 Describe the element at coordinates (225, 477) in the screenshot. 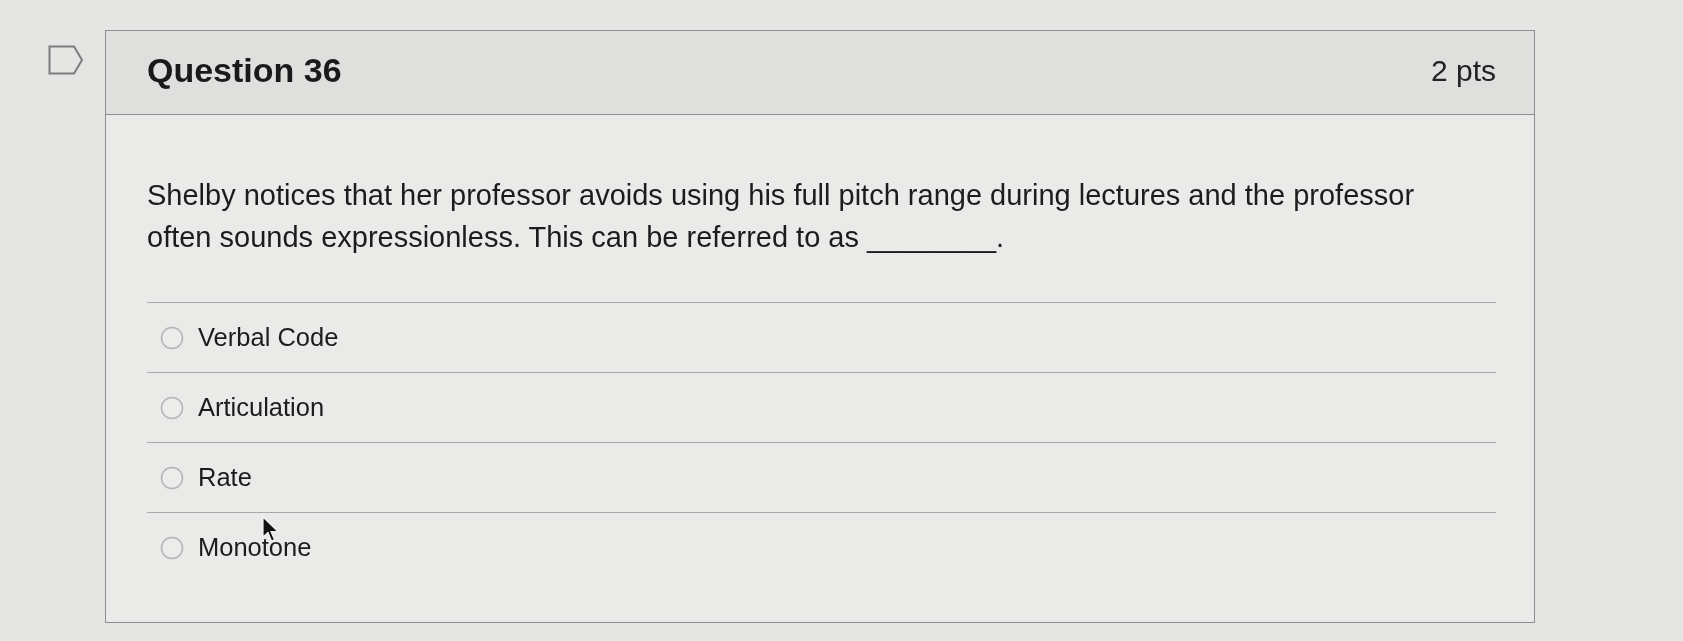

I see `option-label: Rate` at that location.